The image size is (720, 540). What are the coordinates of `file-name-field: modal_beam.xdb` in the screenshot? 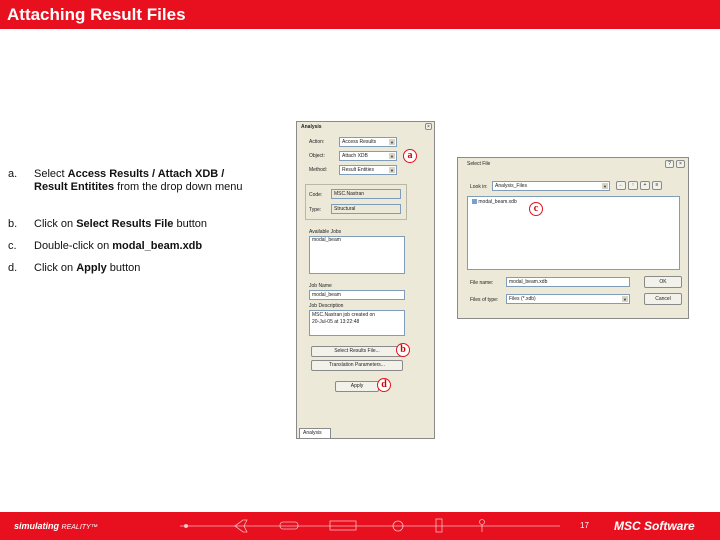 It's located at (568, 282).